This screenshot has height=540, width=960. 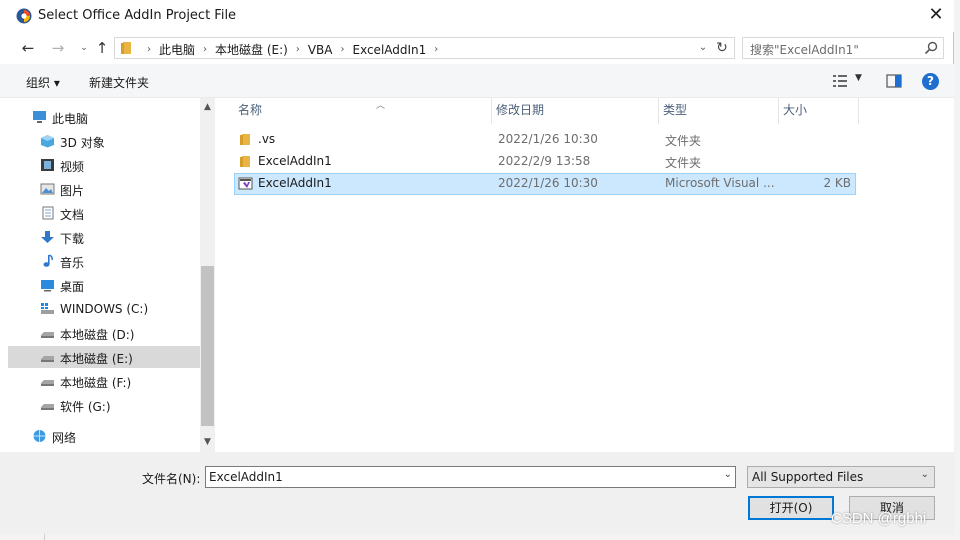 I want to click on column-header-type: 类型, so click(x=719, y=111).